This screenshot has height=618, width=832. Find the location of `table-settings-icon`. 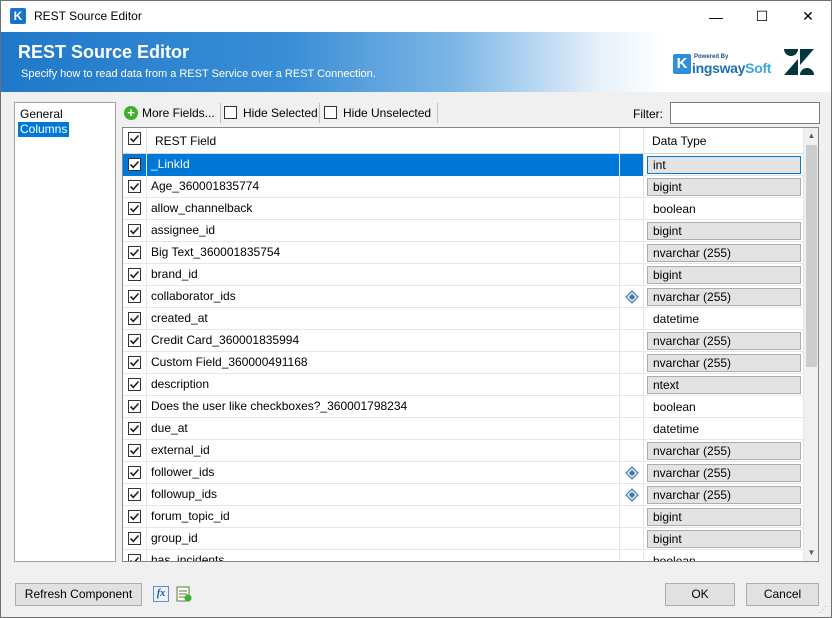

table-settings-icon is located at coordinates (184, 594).